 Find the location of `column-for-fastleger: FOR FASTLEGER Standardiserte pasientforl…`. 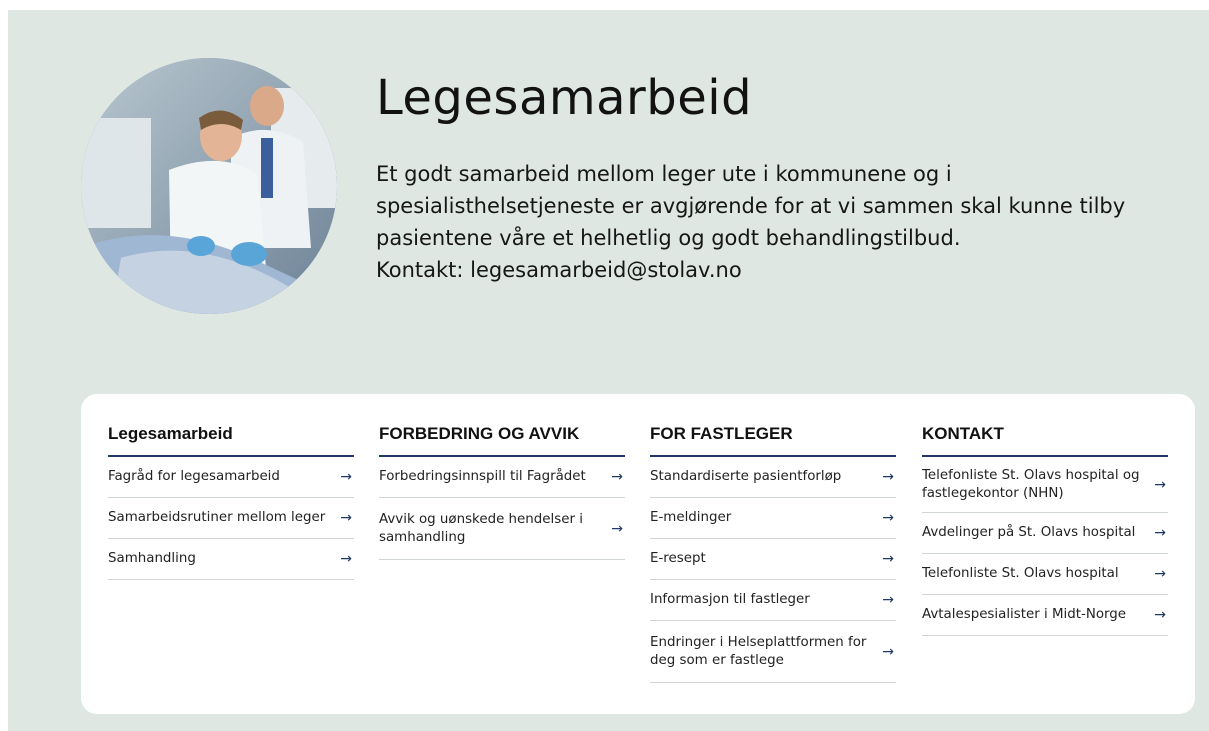

column-for-fastleger: FOR FASTLEGER Standardiserte pasientforl… is located at coordinates (773, 553).